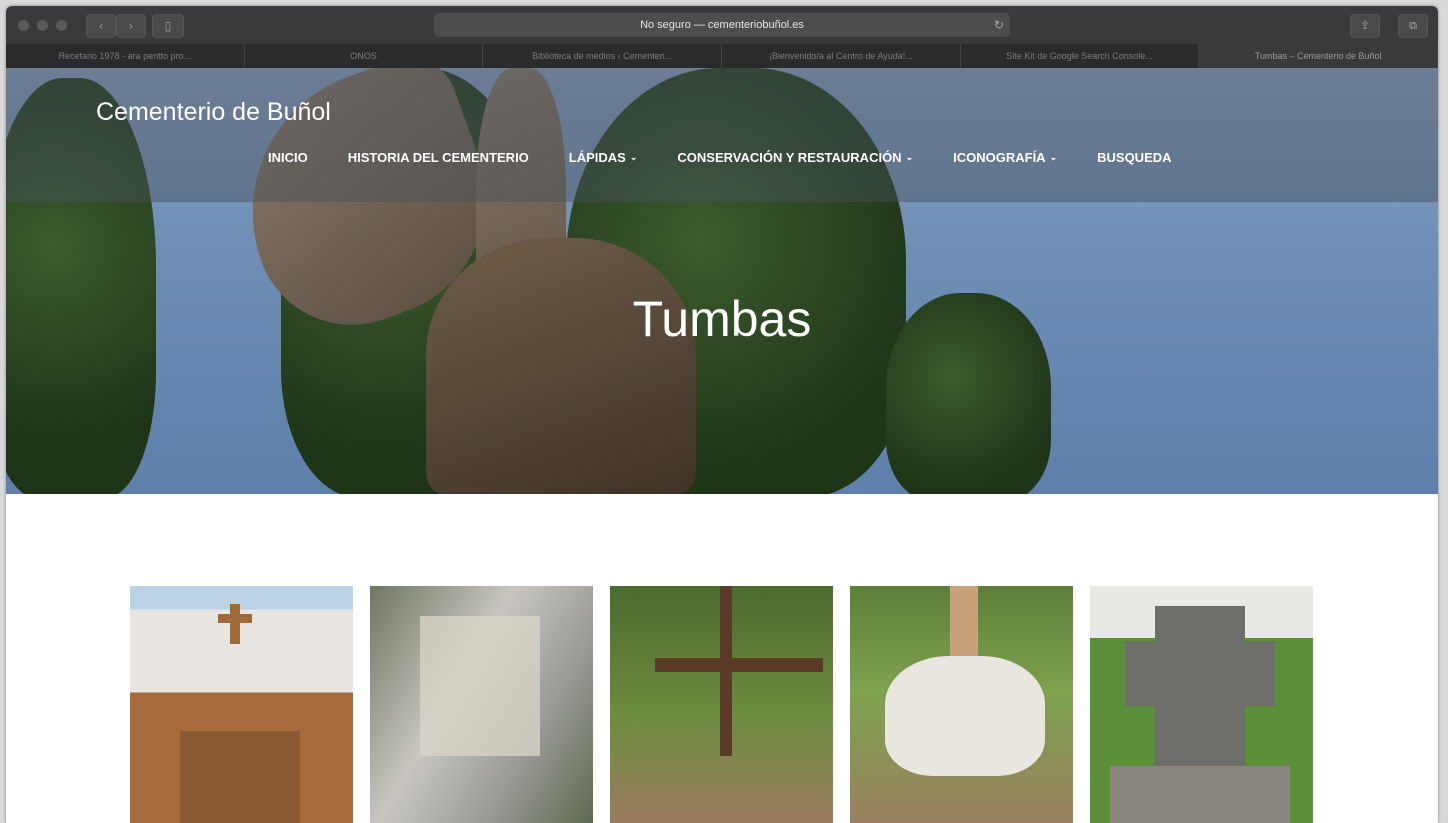 This screenshot has height=823, width=1448. Describe the element at coordinates (597, 157) in the screenshot. I see `menu-label: LÁPIDAS` at that location.